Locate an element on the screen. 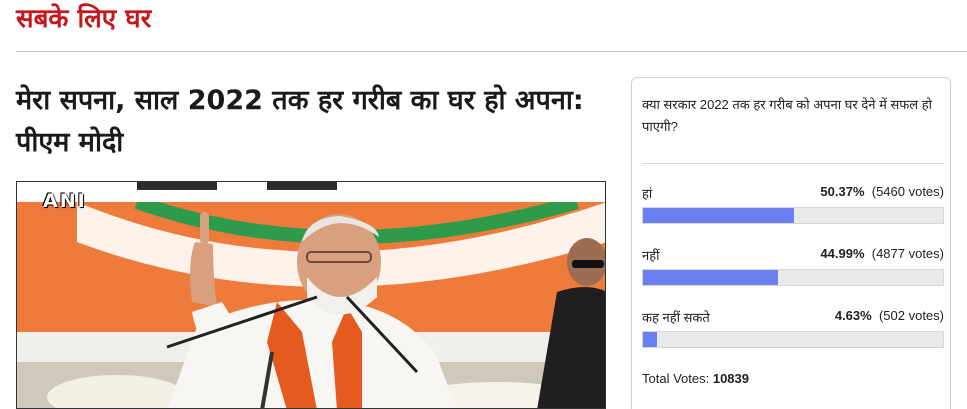  section-title: सबके लिए घर is located at coordinates (83, 19).